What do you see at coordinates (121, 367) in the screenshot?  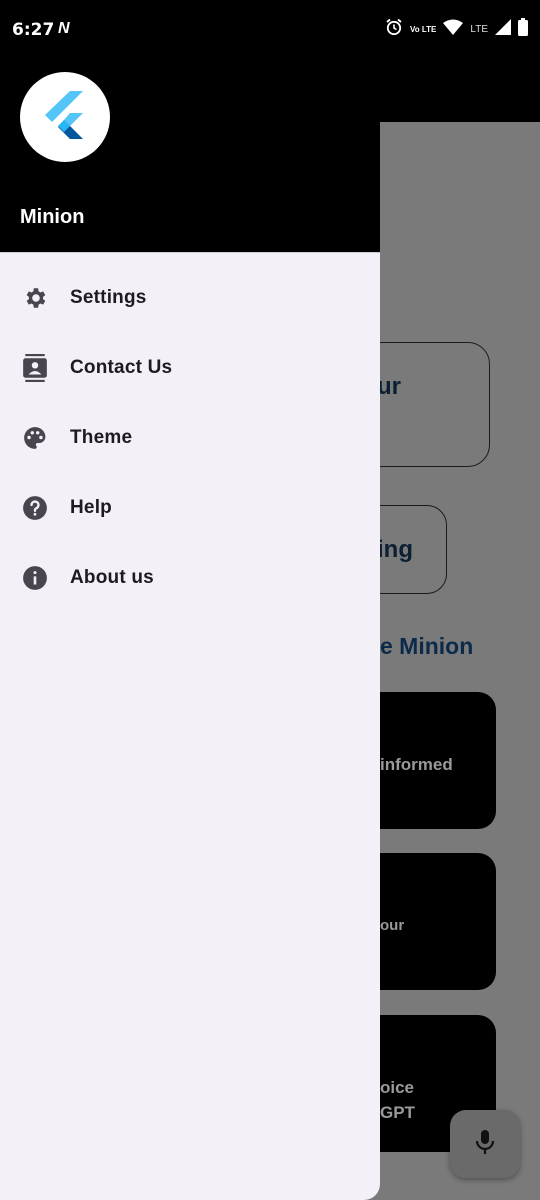 I see `drawer-item-label: Contact Us` at bounding box center [121, 367].